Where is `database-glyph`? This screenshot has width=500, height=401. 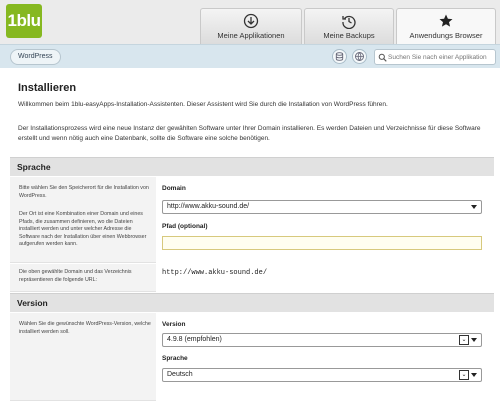
database-glyph is located at coordinates (339, 56).